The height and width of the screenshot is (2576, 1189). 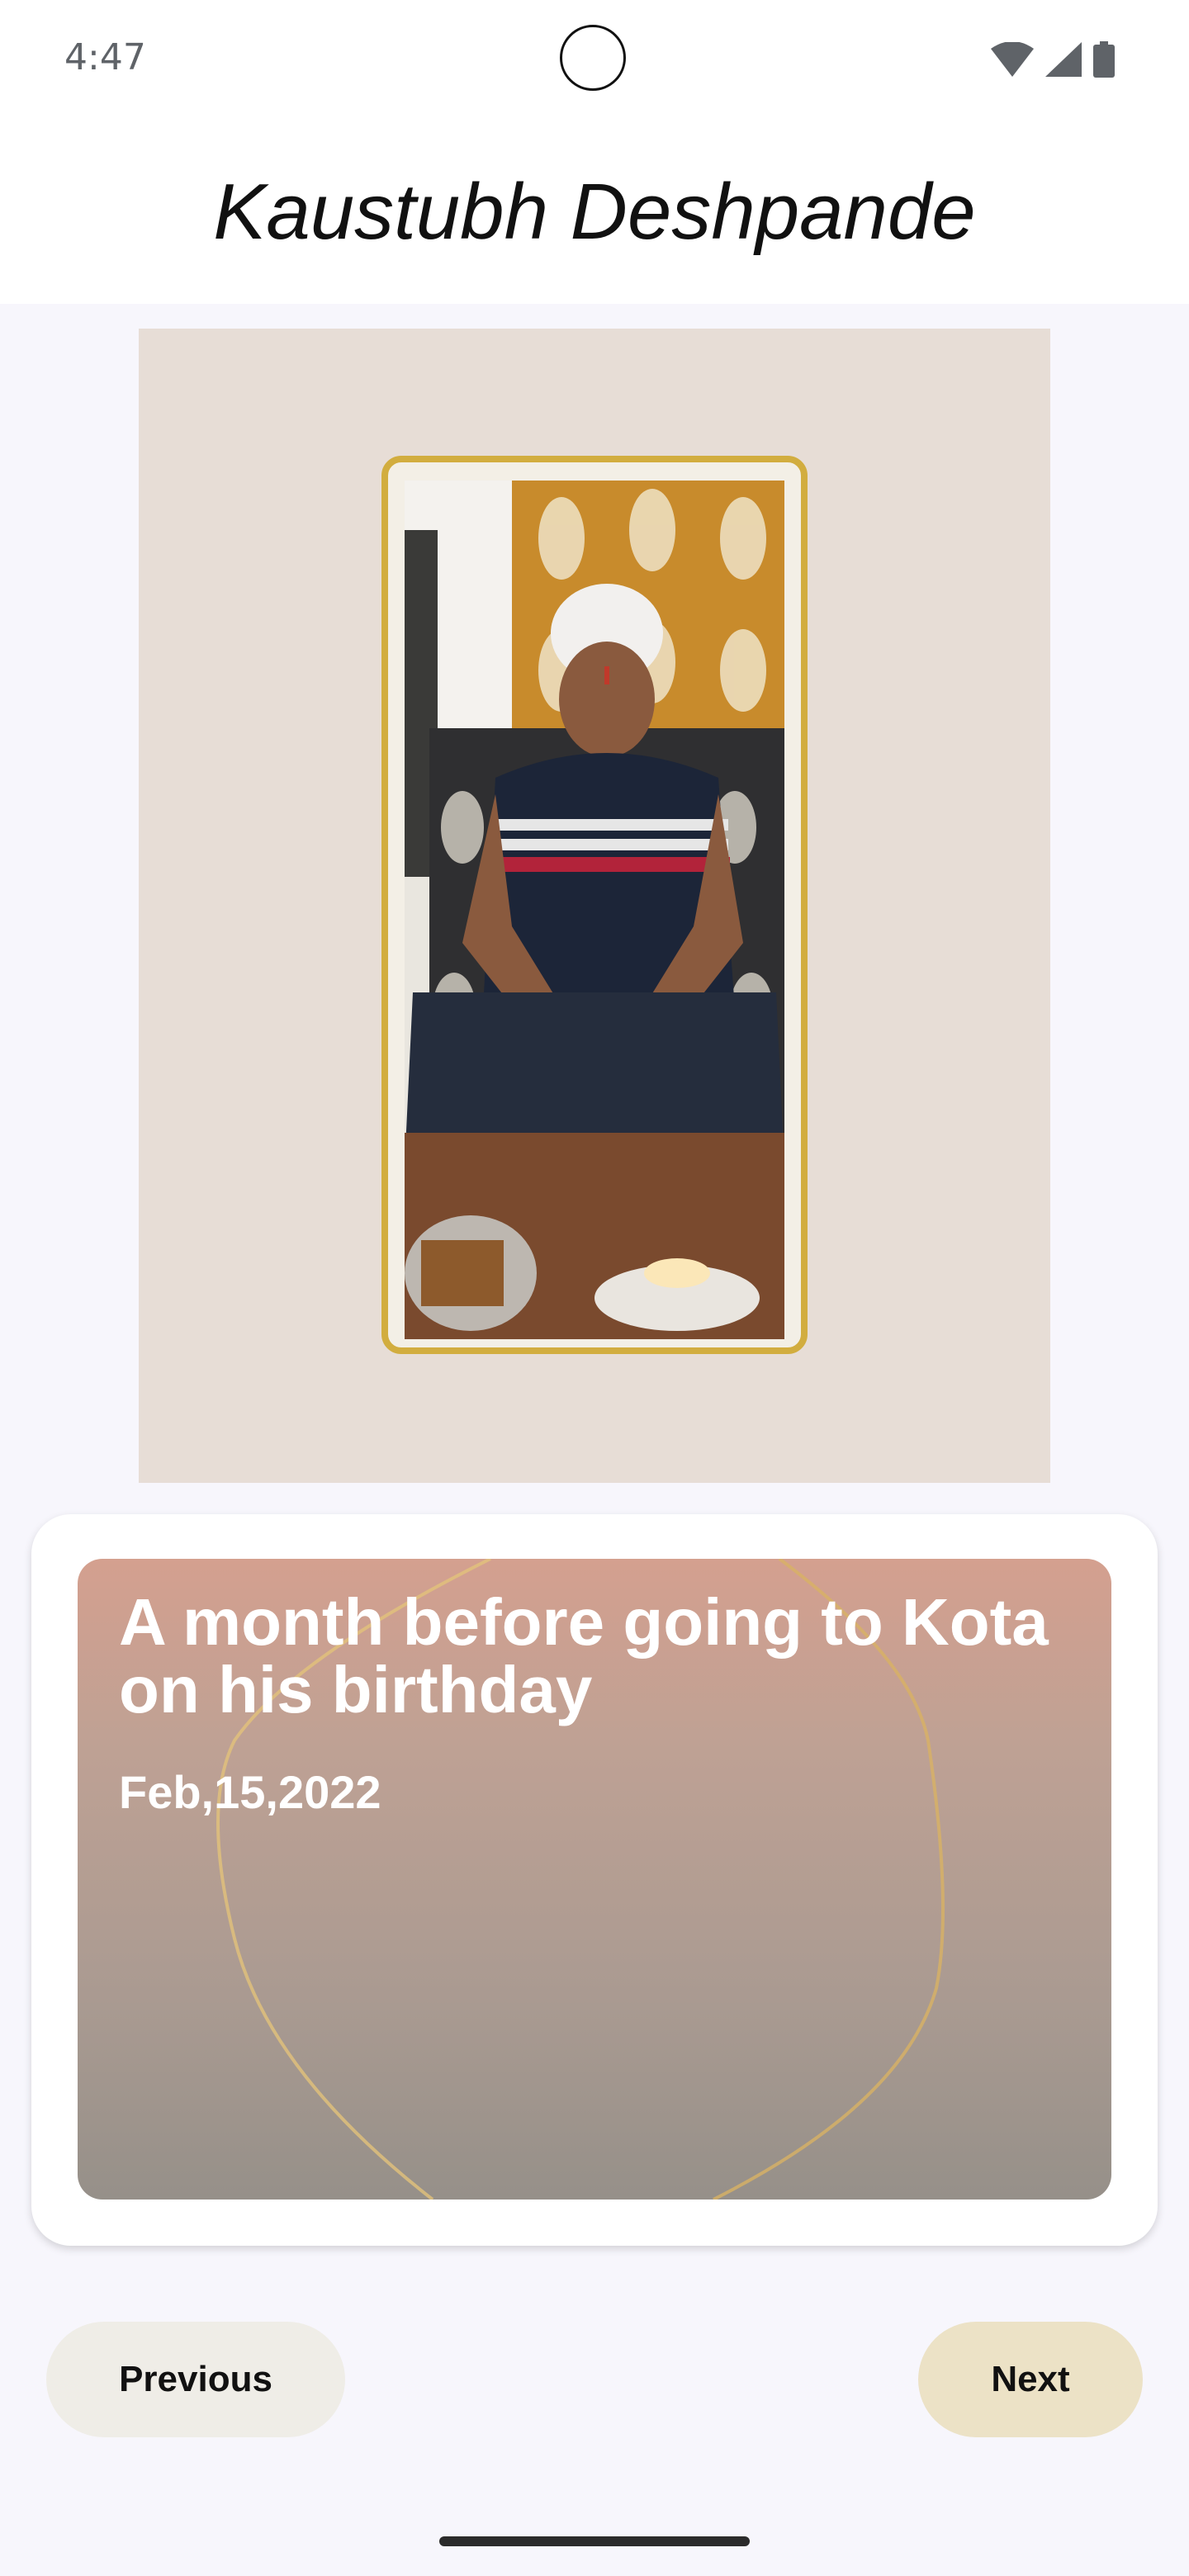 What do you see at coordinates (250, 1792) in the screenshot?
I see `caption-date: Feb,15,2022` at bounding box center [250, 1792].